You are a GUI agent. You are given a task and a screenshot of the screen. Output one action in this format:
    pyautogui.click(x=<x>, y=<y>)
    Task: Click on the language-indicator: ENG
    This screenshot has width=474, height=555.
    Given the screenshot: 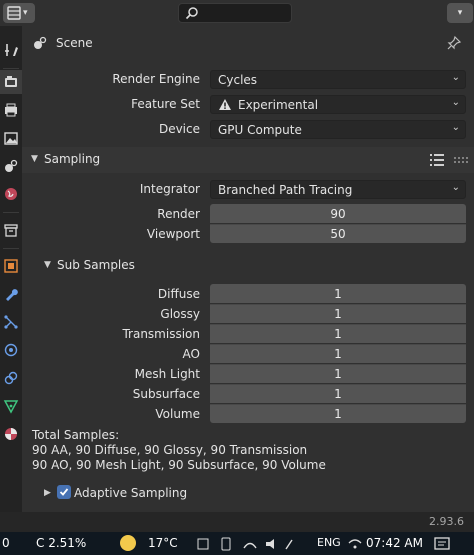 What is the action you would take?
    pyautogui.click(x=329, y=542)
    